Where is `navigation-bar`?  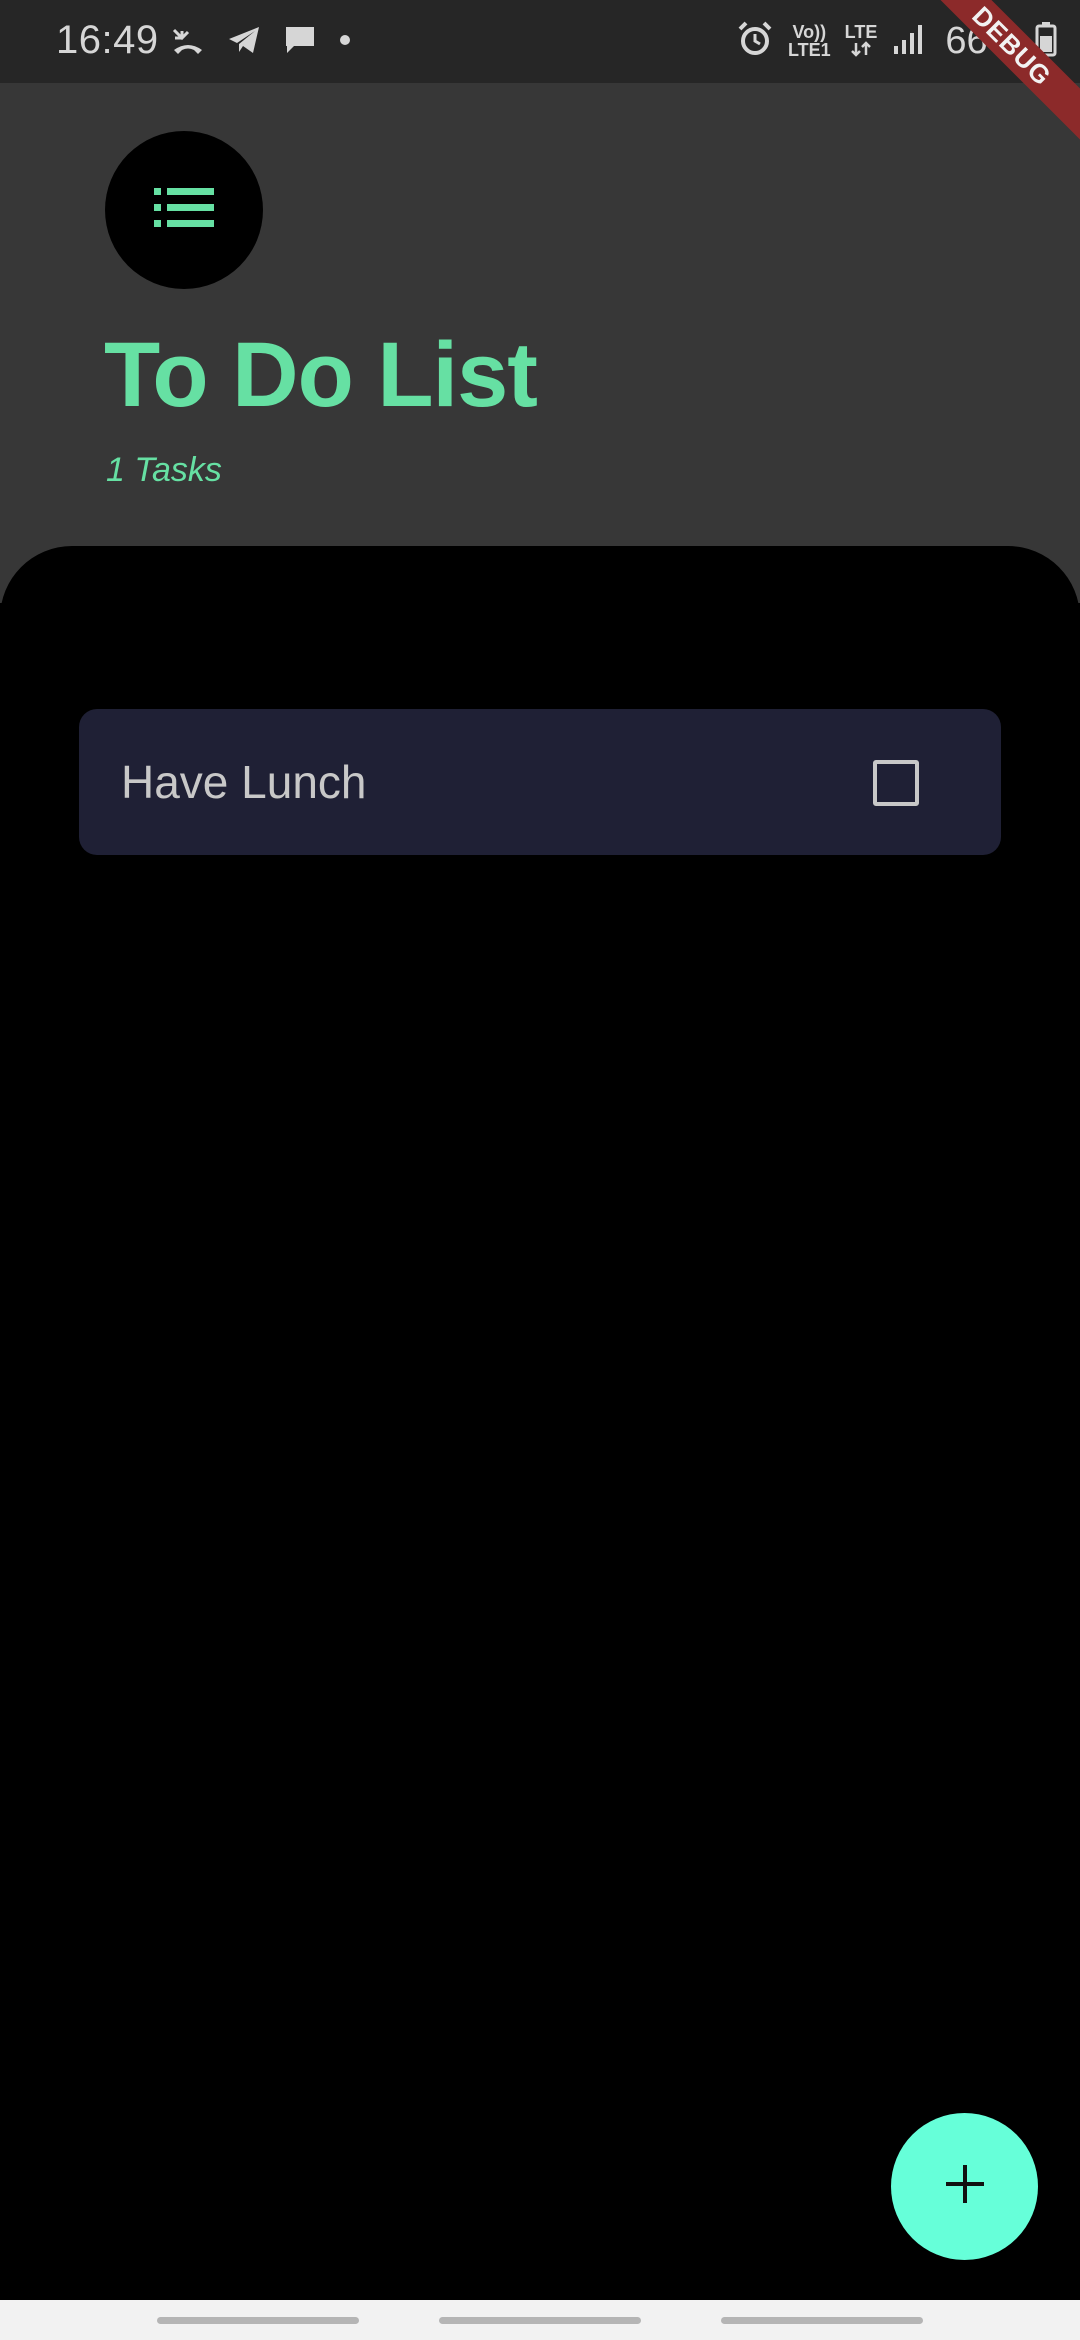 navigation-bar is located at coordinates (540, 2320).